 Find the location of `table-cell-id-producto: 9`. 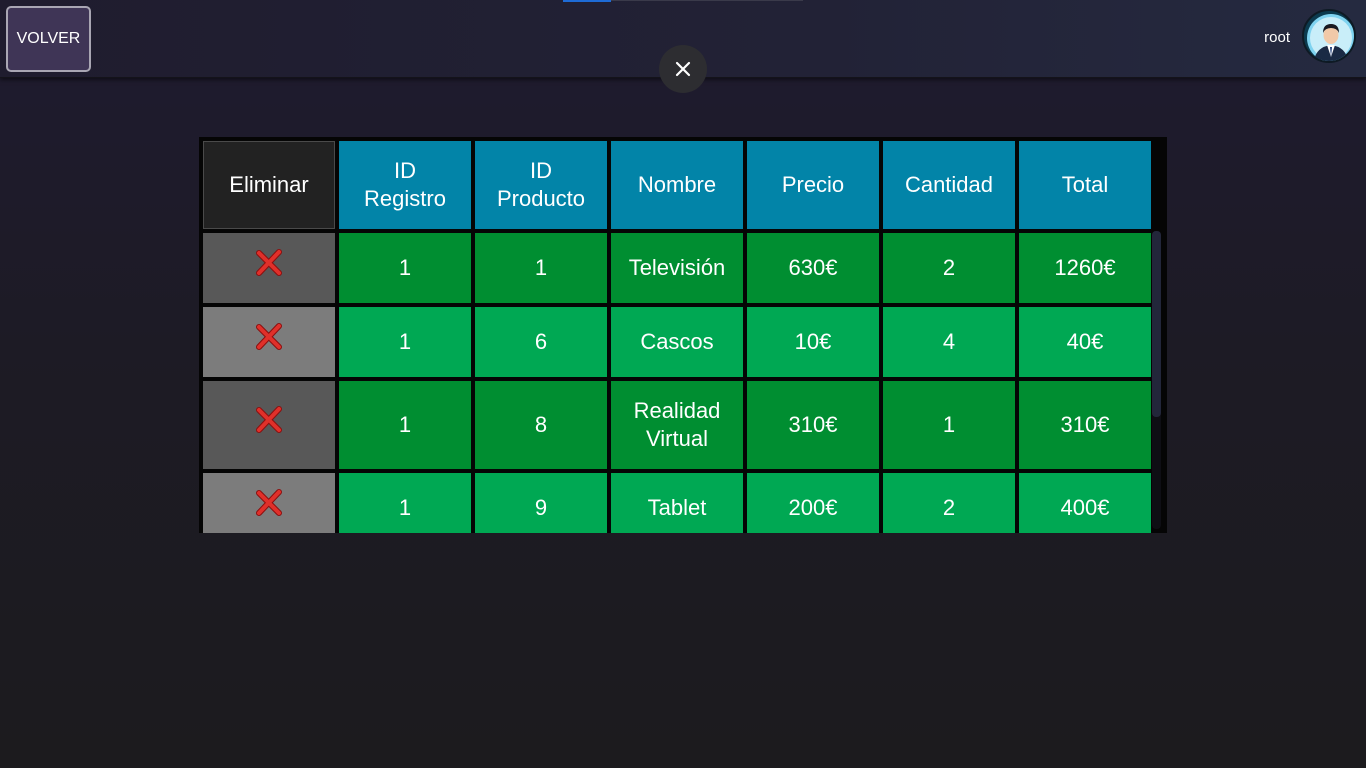

table-cell-id-producto: 9 is located at coordinates (541, 503).